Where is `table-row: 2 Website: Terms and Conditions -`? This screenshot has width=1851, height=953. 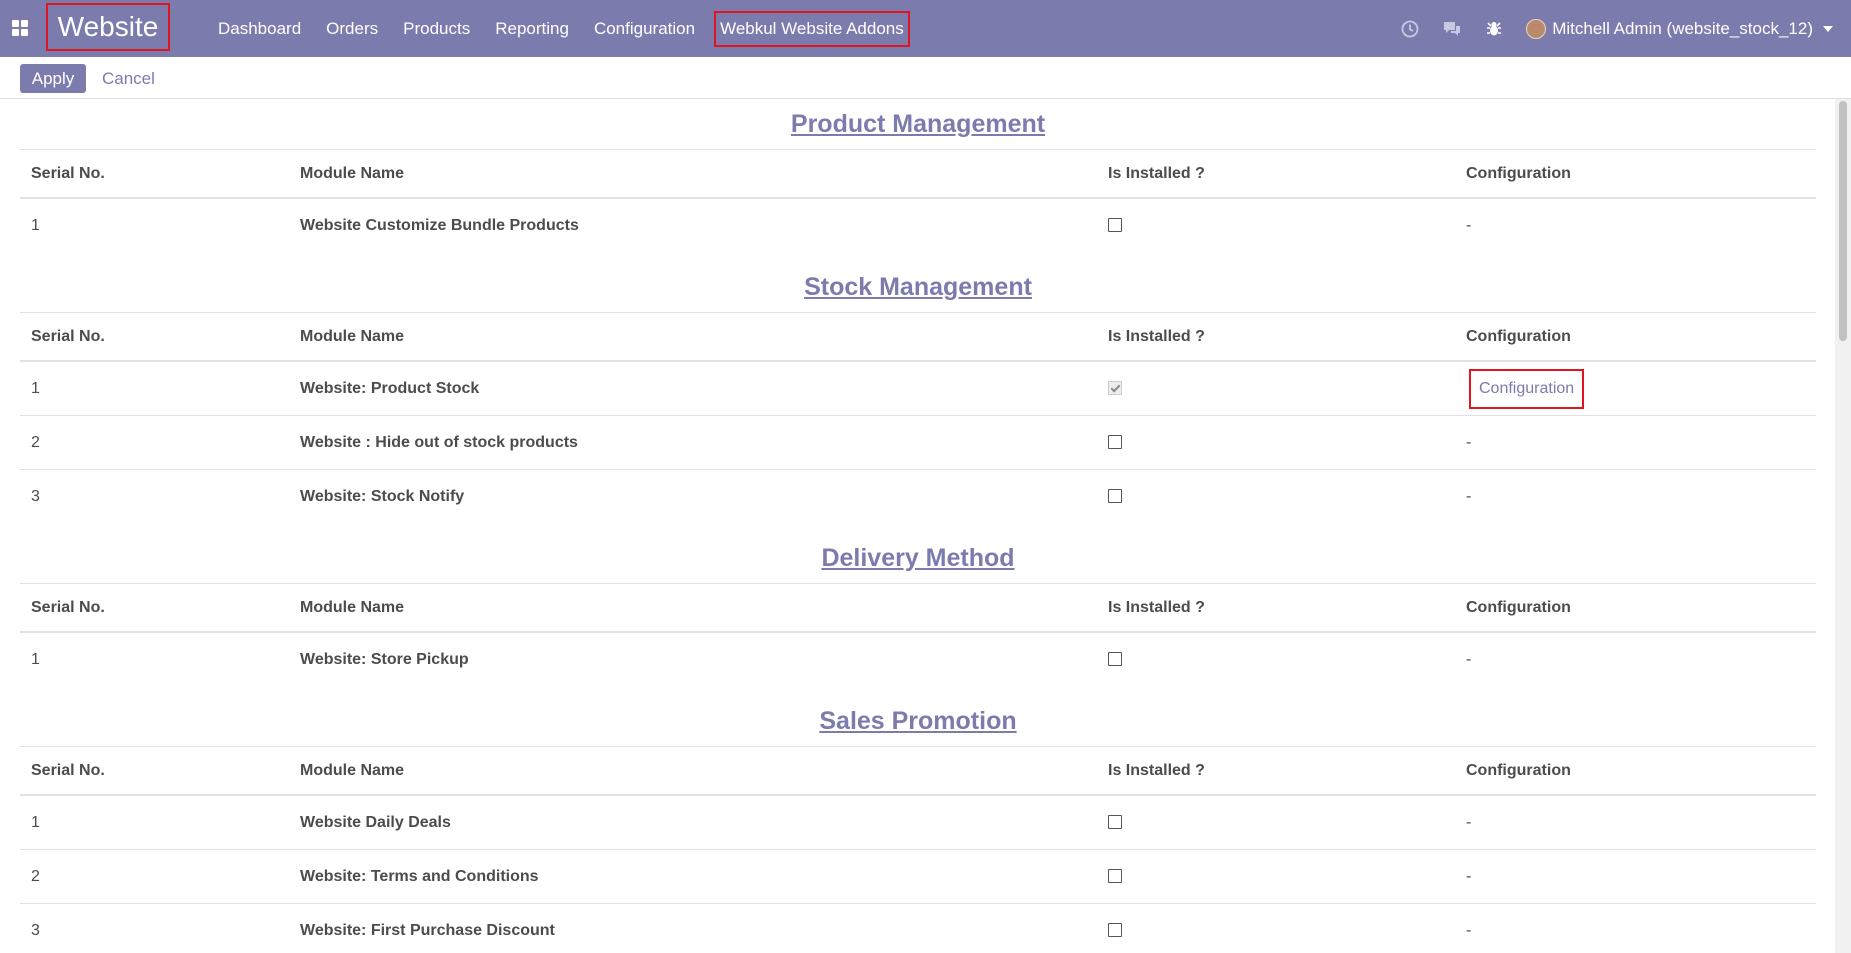 table-row: 2 Website: Terms and Conditions - is located at coordinates (918, 876).